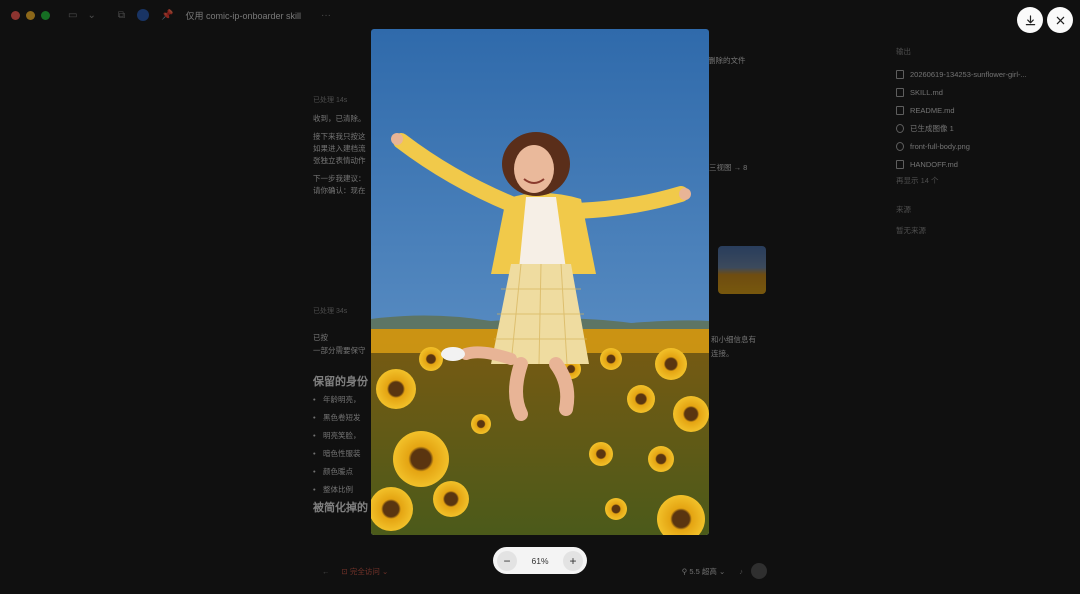  I want to click on zoom-control: − 61% +, so click(540, 560).